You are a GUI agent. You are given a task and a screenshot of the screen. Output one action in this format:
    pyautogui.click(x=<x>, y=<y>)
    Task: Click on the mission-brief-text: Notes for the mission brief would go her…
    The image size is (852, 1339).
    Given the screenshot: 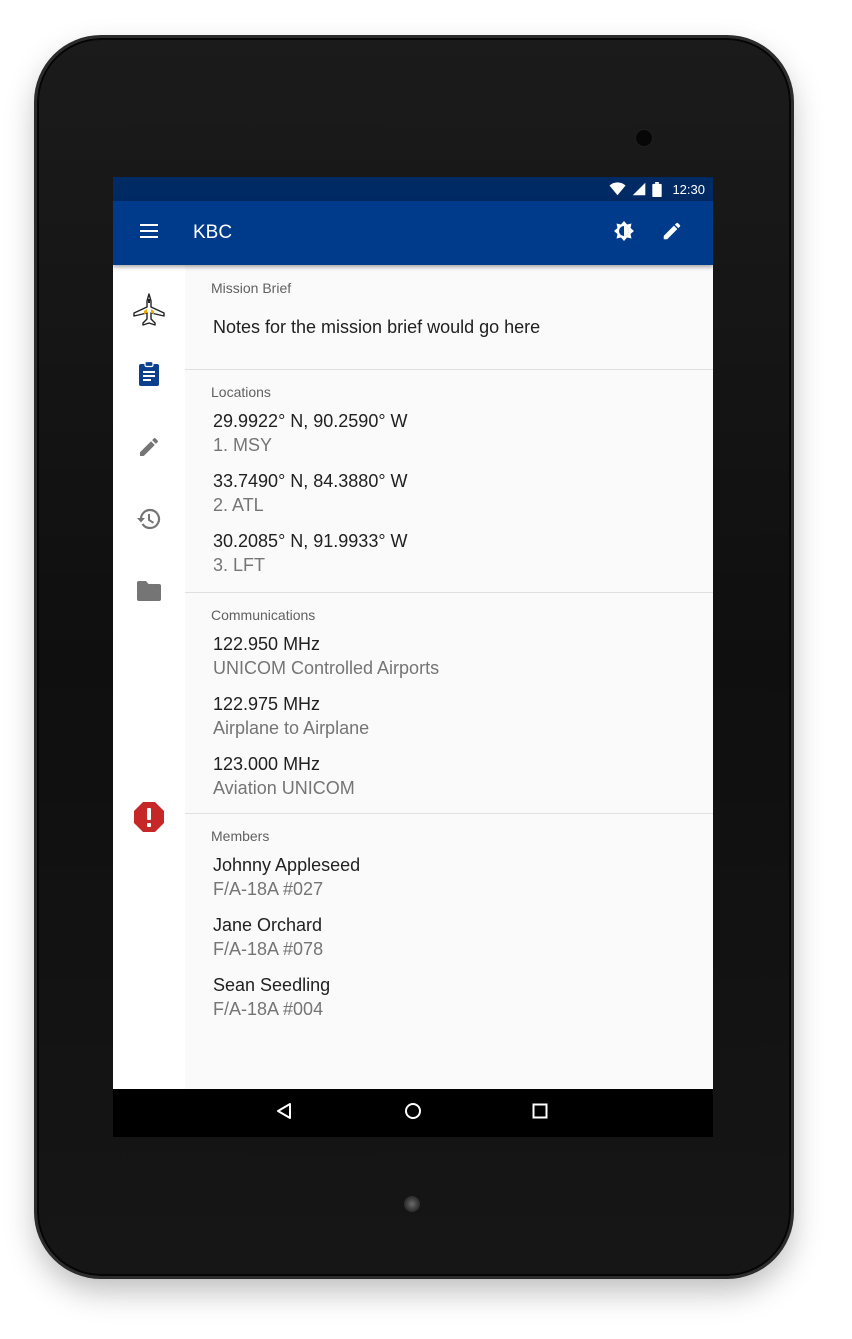 What is the action you would take?
    pyautogui.click(x=377, y=327)
    